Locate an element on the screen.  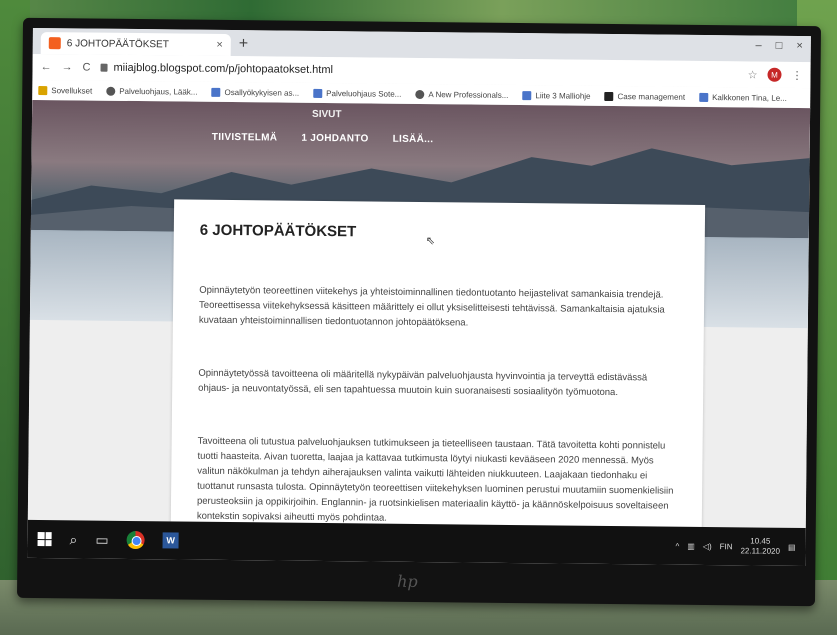
k-icon is located at coordinates (609, 96).